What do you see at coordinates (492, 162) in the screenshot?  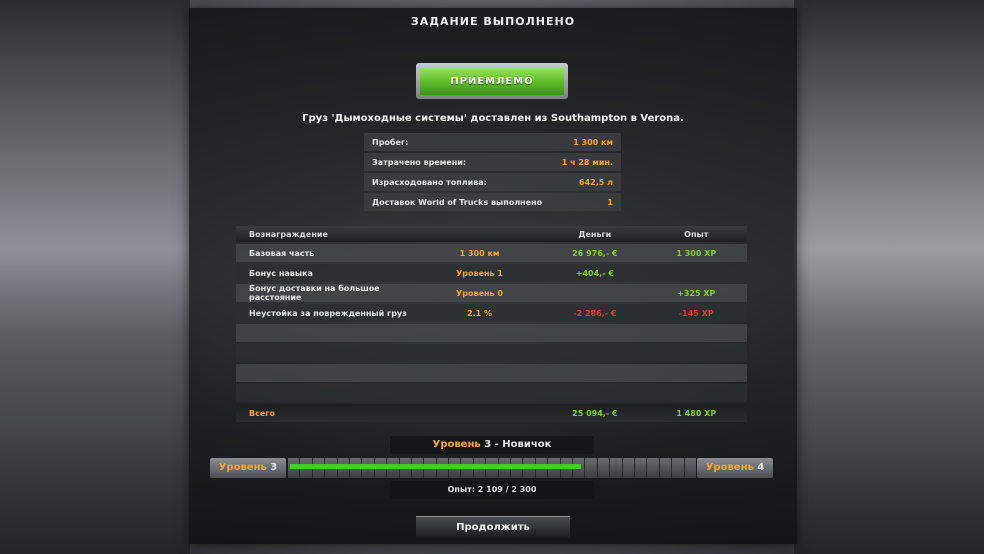 I see `stat-row-time: Затрачено времени: 1 ч 28 мин.` at bounding box center [492, 162].